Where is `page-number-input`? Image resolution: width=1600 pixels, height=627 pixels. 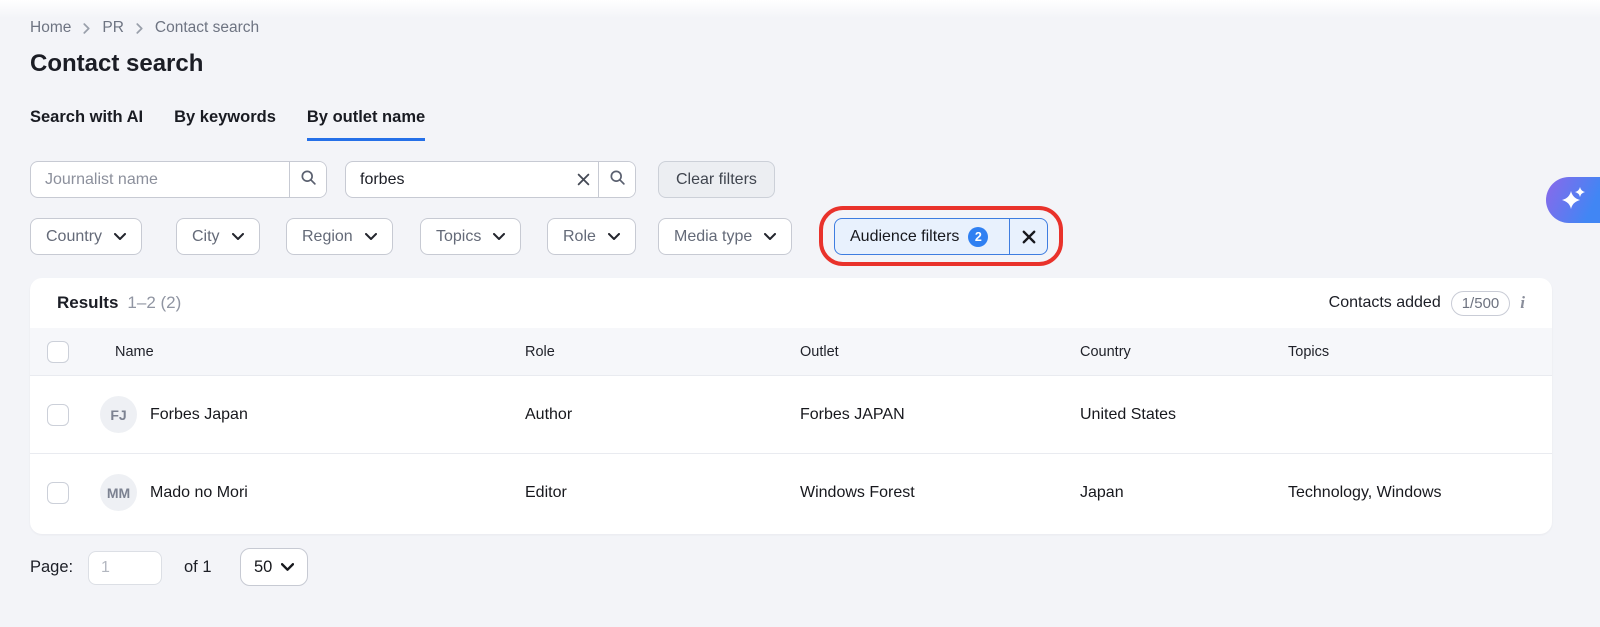
page-number-input is located at coordinates (125, 568).